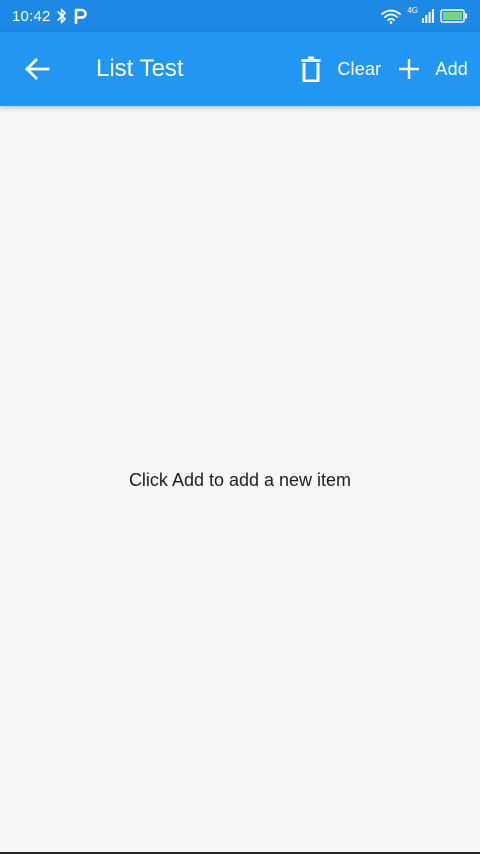 This screenshot has width=480, height=854. Describe the element at coordinates (391, 16) in the screenshot. I see `wifi-icon` at that location.